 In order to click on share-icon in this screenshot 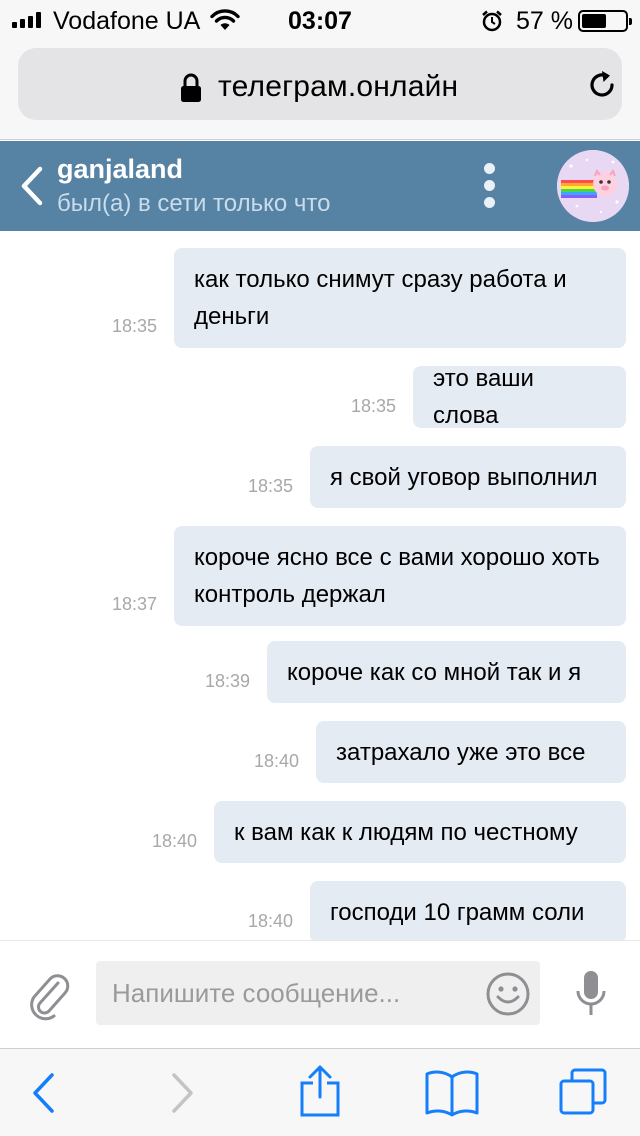, I will do `click(320, 1093)`.